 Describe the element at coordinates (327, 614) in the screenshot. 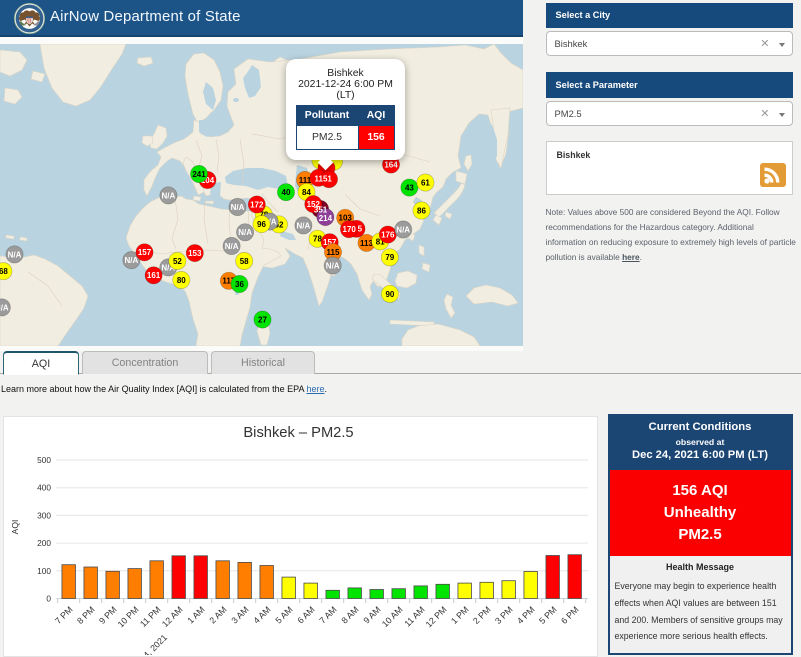

I see `svg-text: 7 AM` at that location.